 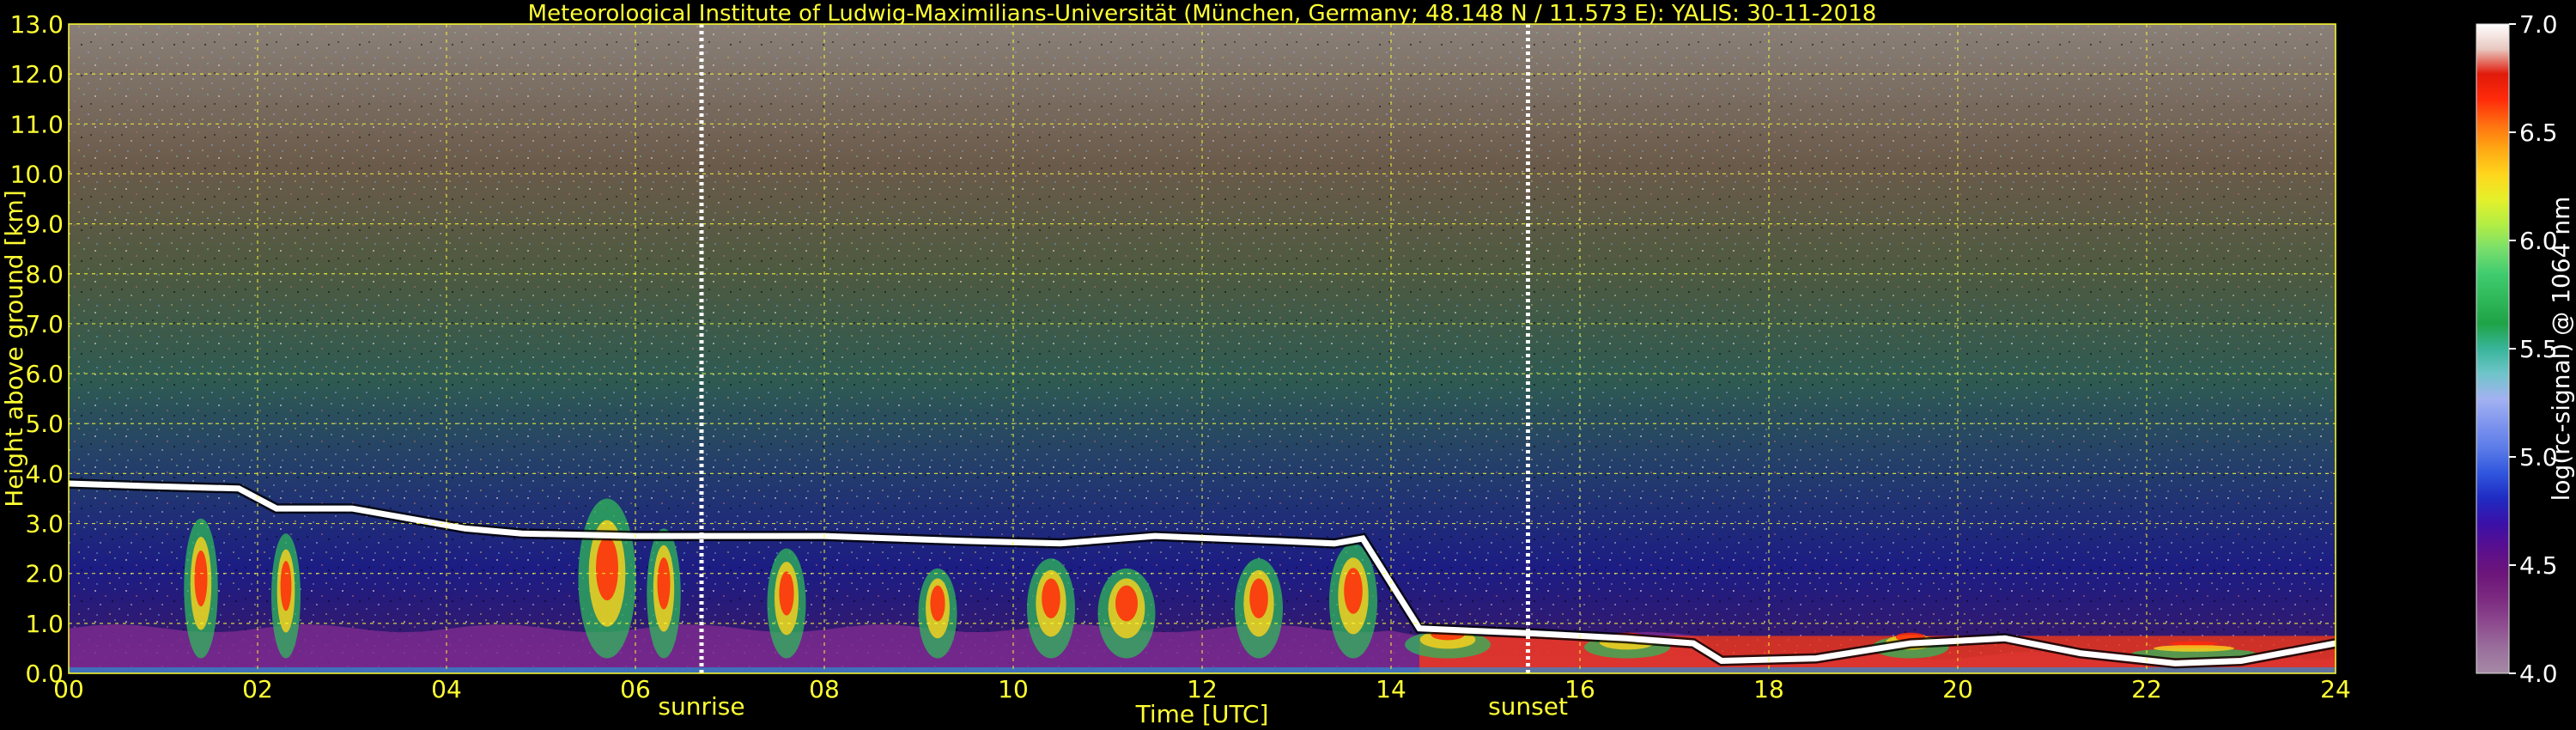 I want to click on x-axis-label: Time [UTC], so click(x=1202, y=714).